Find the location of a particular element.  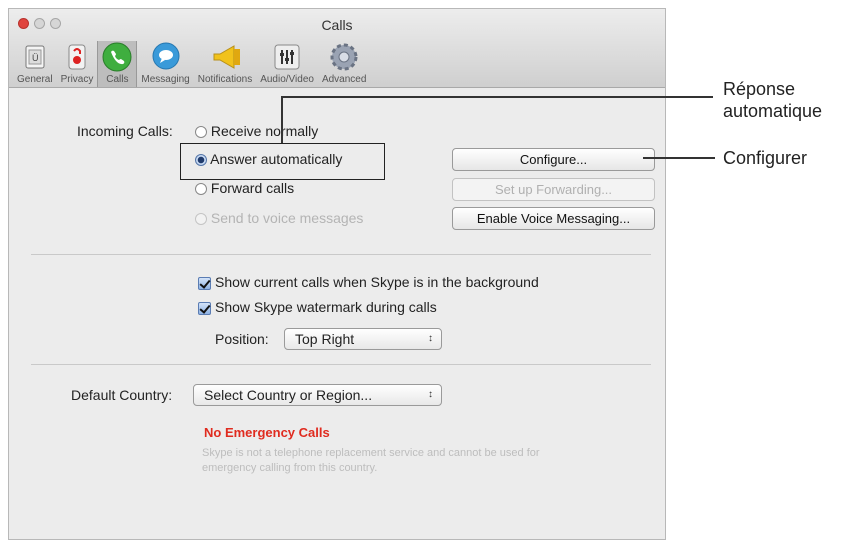

callout-configurer: Configurer is located at coordinates (765, 158).